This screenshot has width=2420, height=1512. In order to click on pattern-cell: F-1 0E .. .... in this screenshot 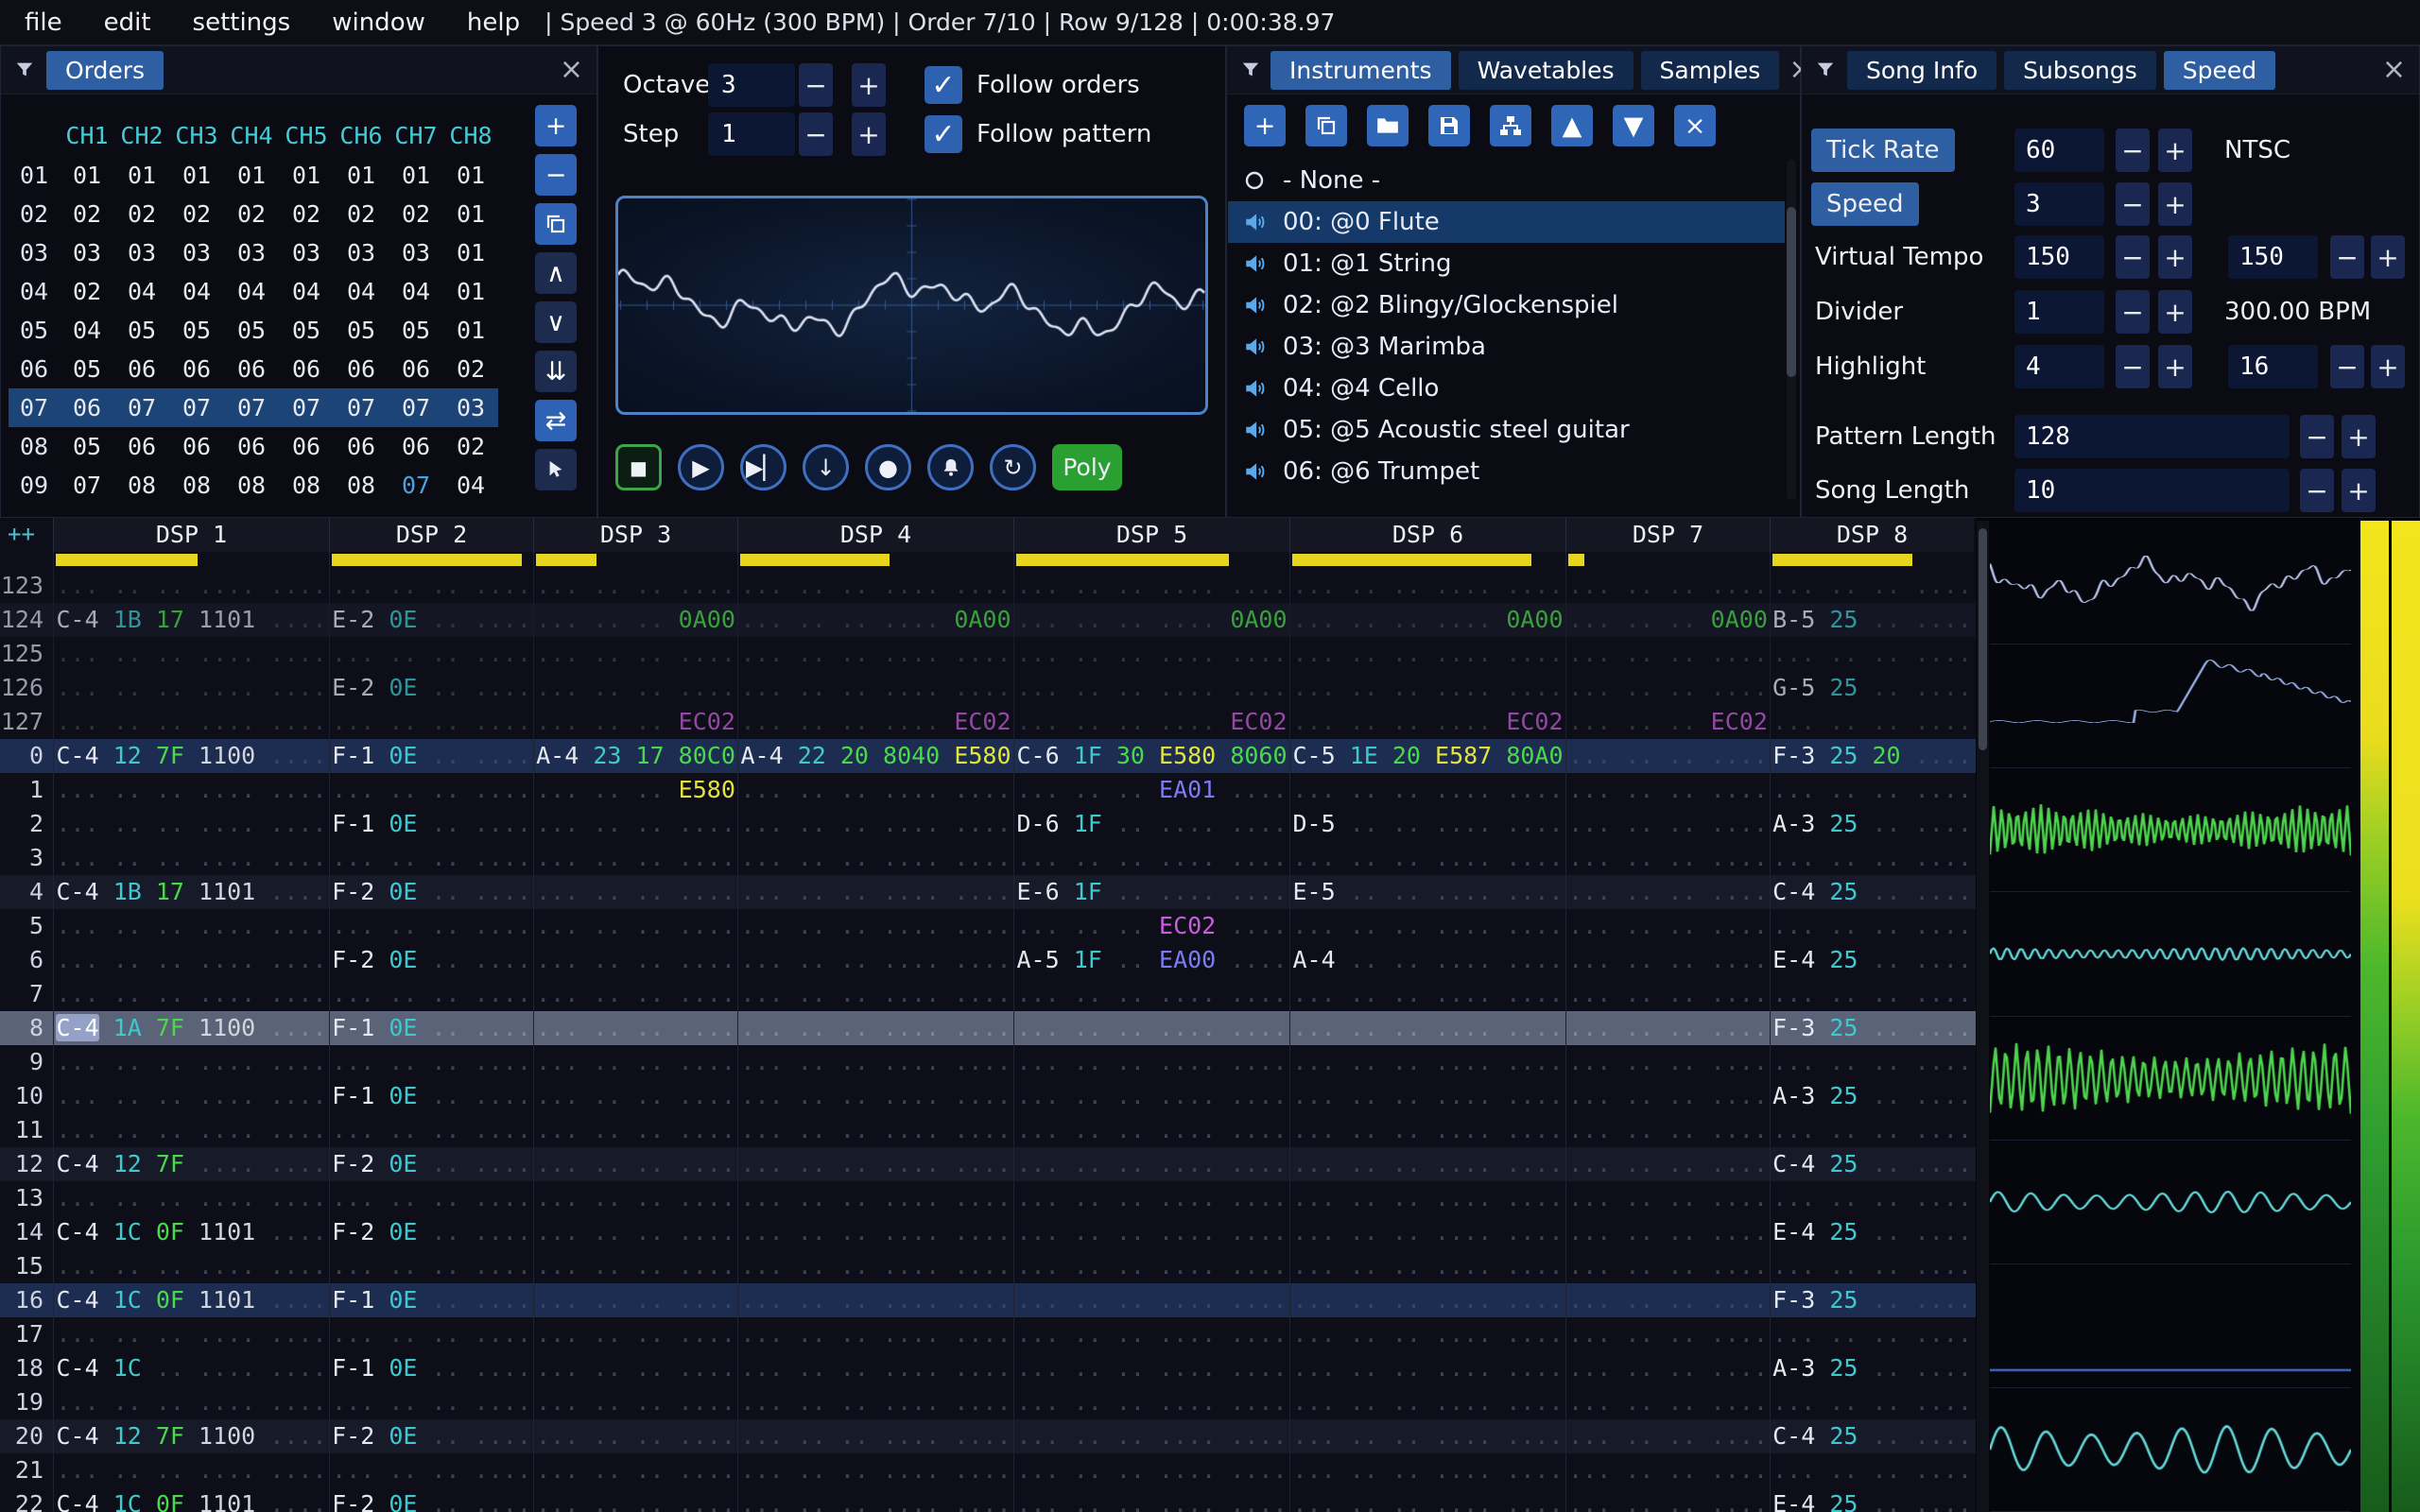, I will do `click(431, 1368)`.